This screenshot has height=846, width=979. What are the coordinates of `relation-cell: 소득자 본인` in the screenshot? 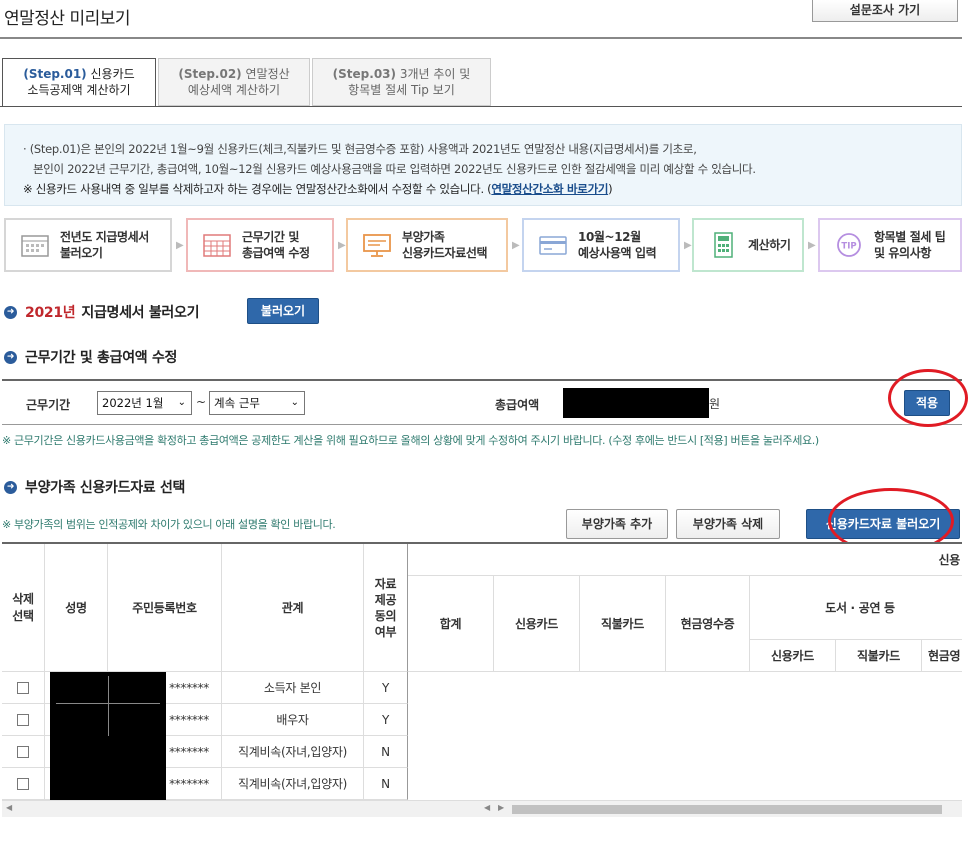 It's located at (293, 688).